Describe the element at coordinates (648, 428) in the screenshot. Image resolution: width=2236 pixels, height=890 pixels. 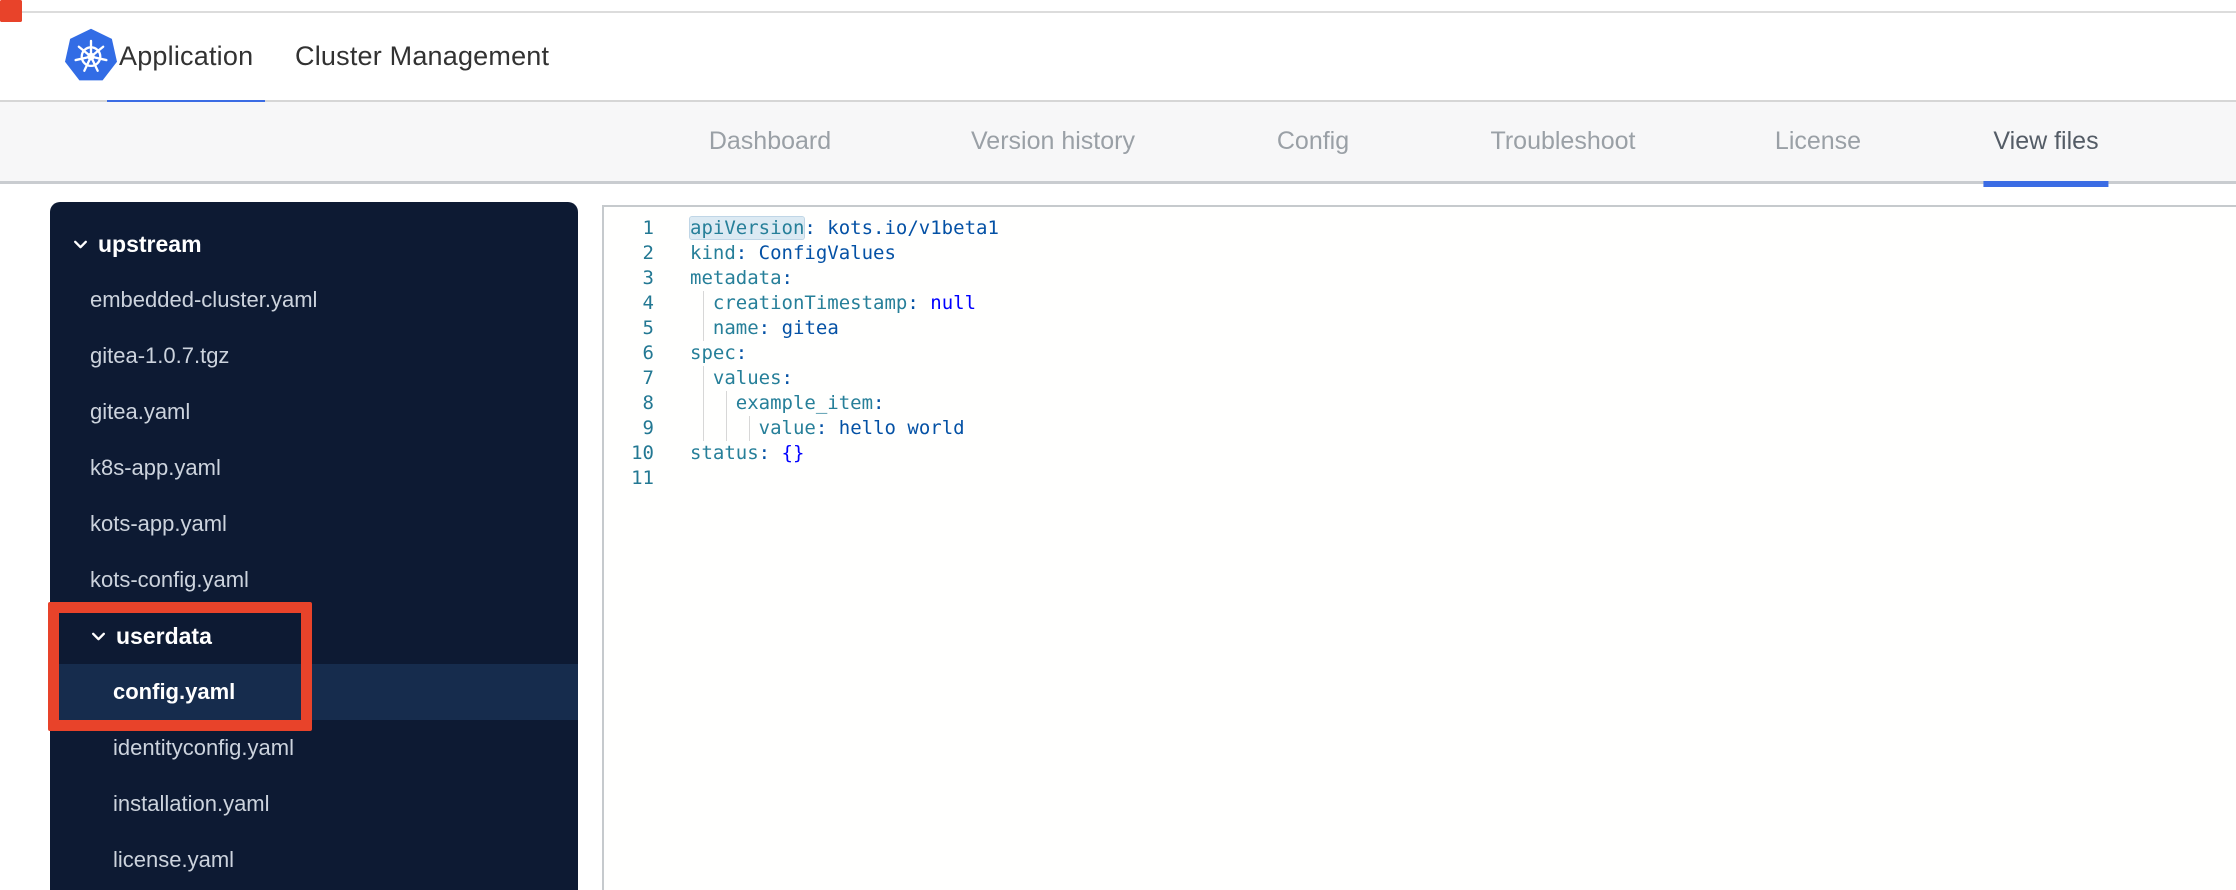
I see `line-number: 9` at that location.